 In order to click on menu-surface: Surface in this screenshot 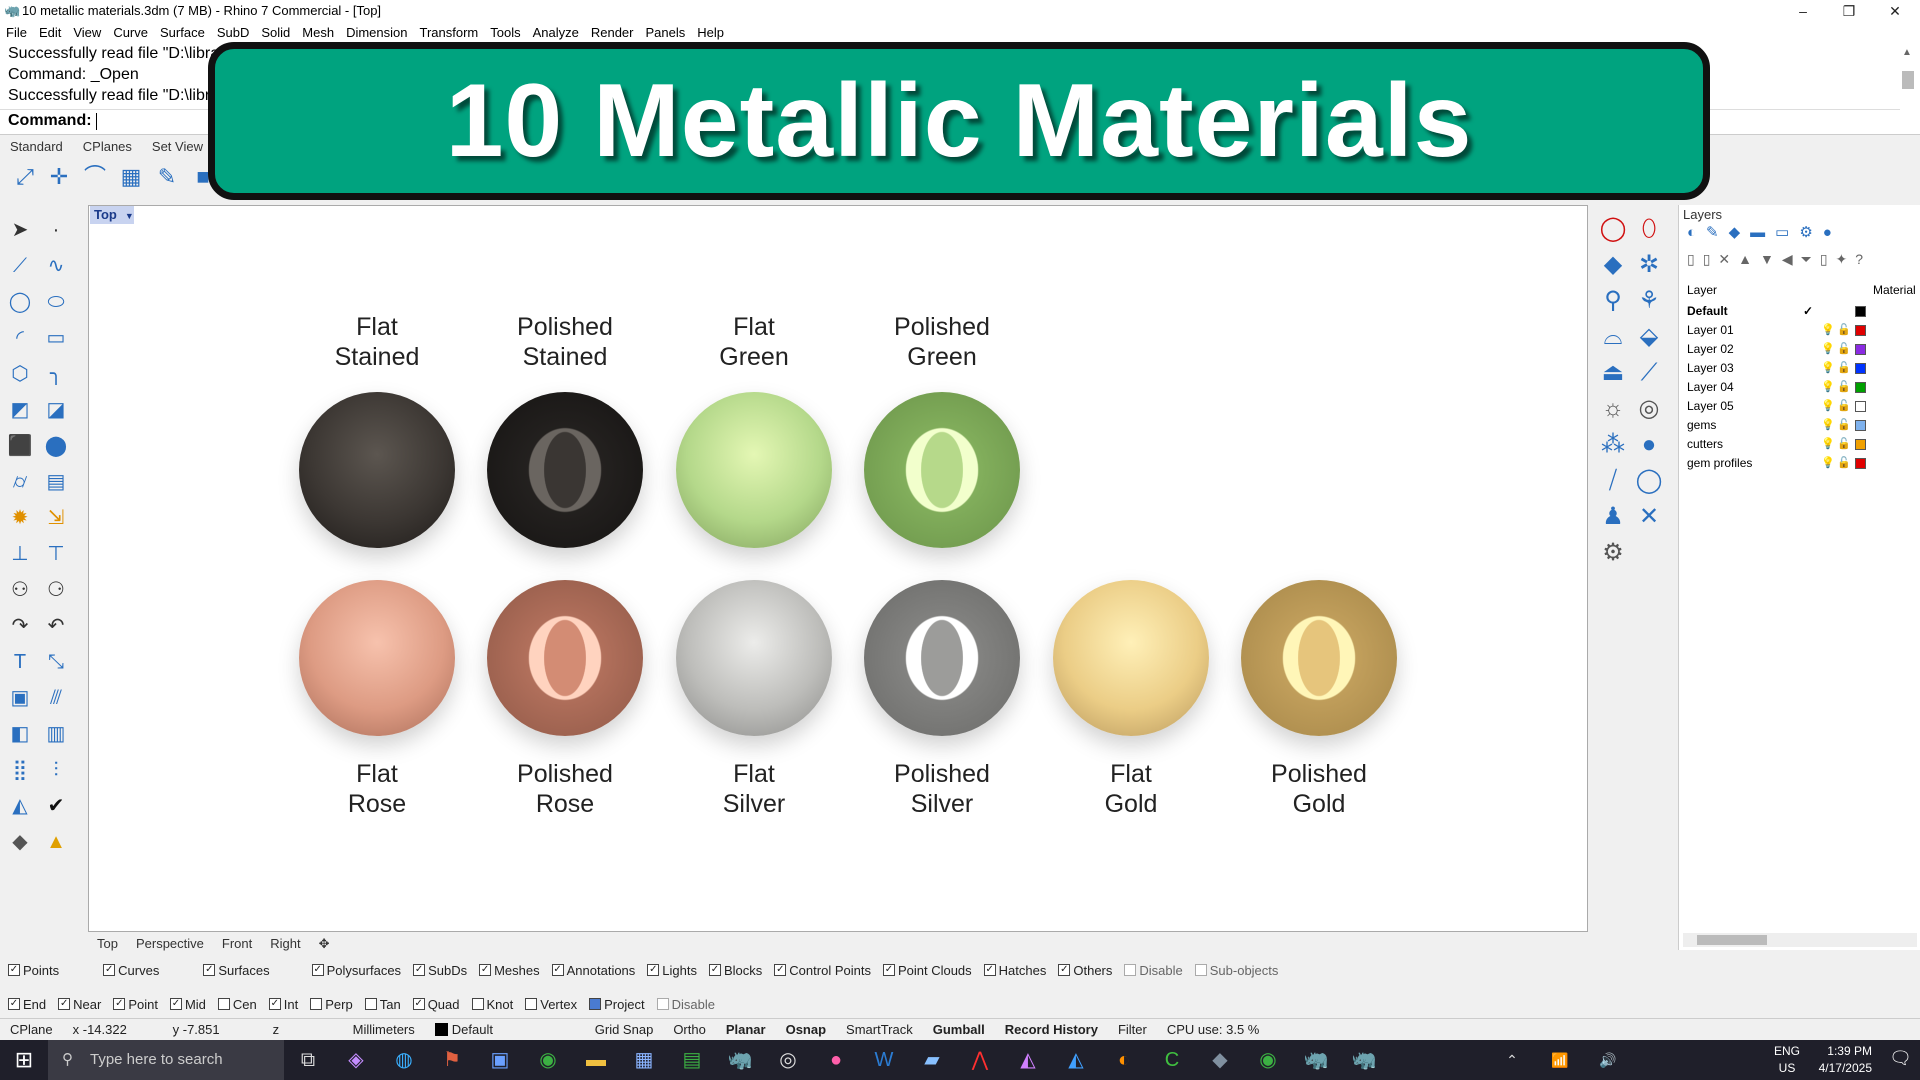, I will do `click(182, 32)`.